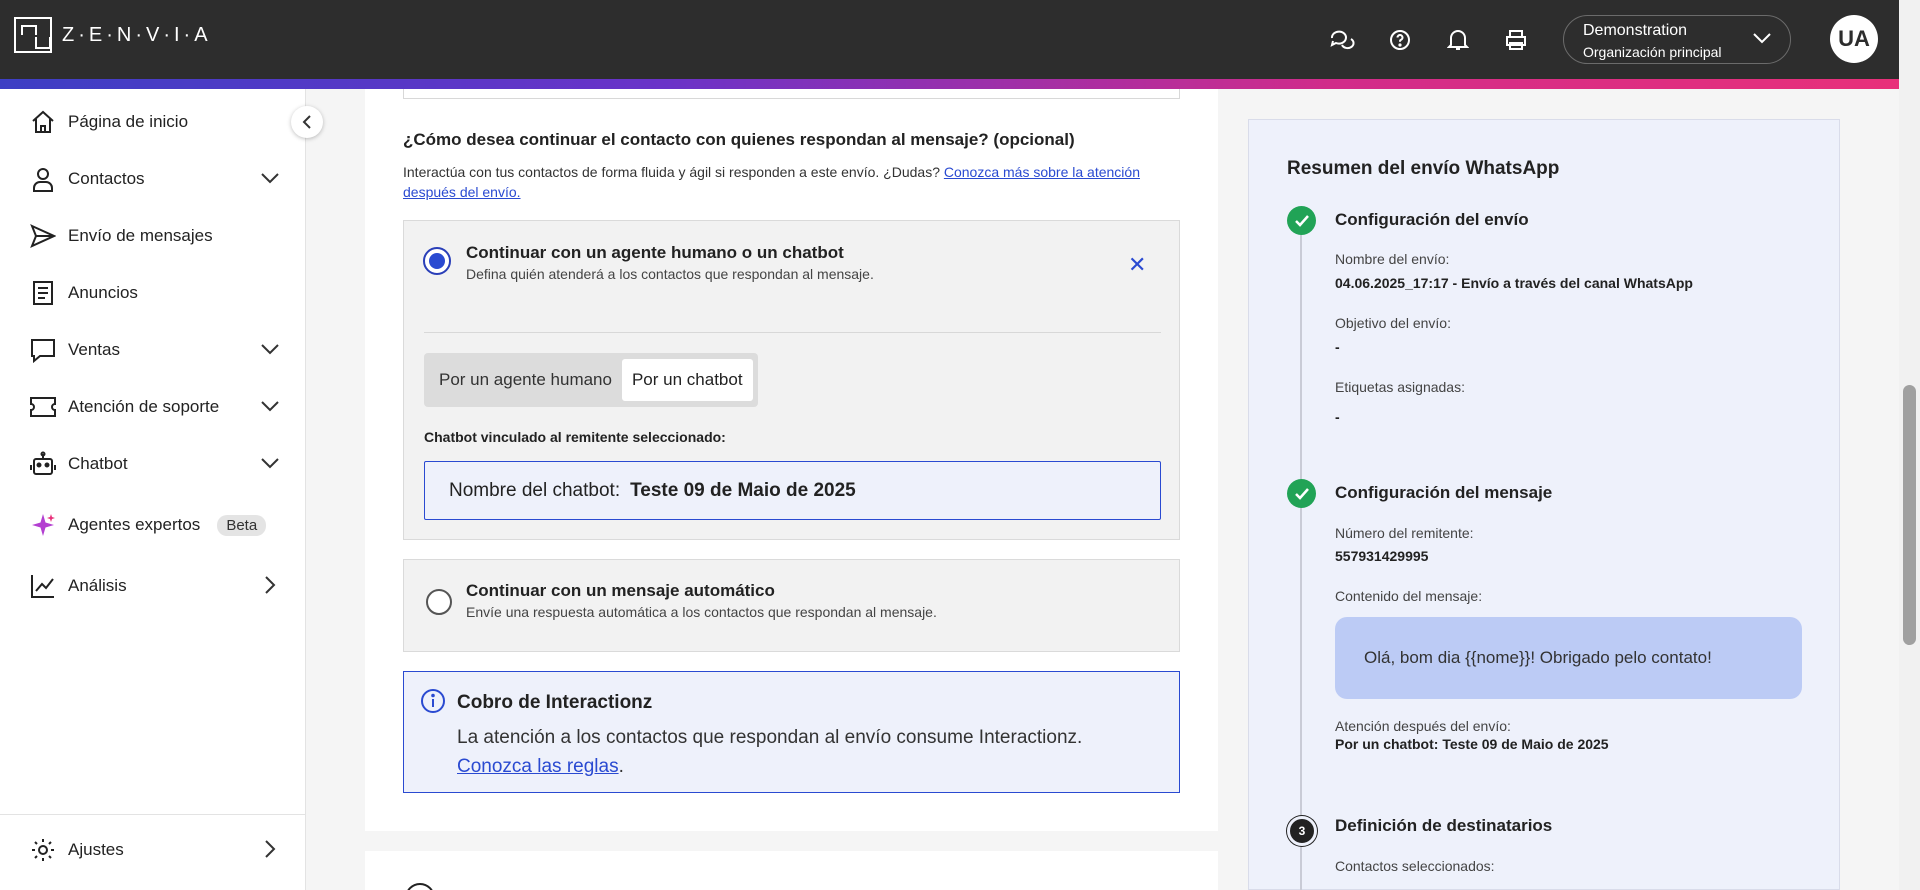 Image resolution: width=1920 pixels, height=890 pixels. Describe the element at coordinates (1432, 219) in the screenshot. I see `step-title: Configuración del envío` at that location.